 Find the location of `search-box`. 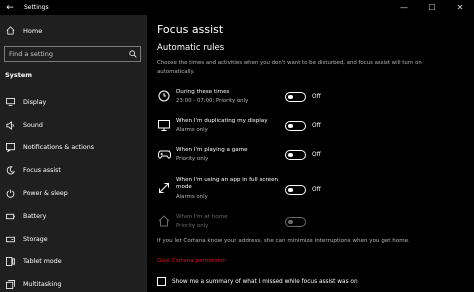

search-box is located at coordinates (72, 54).